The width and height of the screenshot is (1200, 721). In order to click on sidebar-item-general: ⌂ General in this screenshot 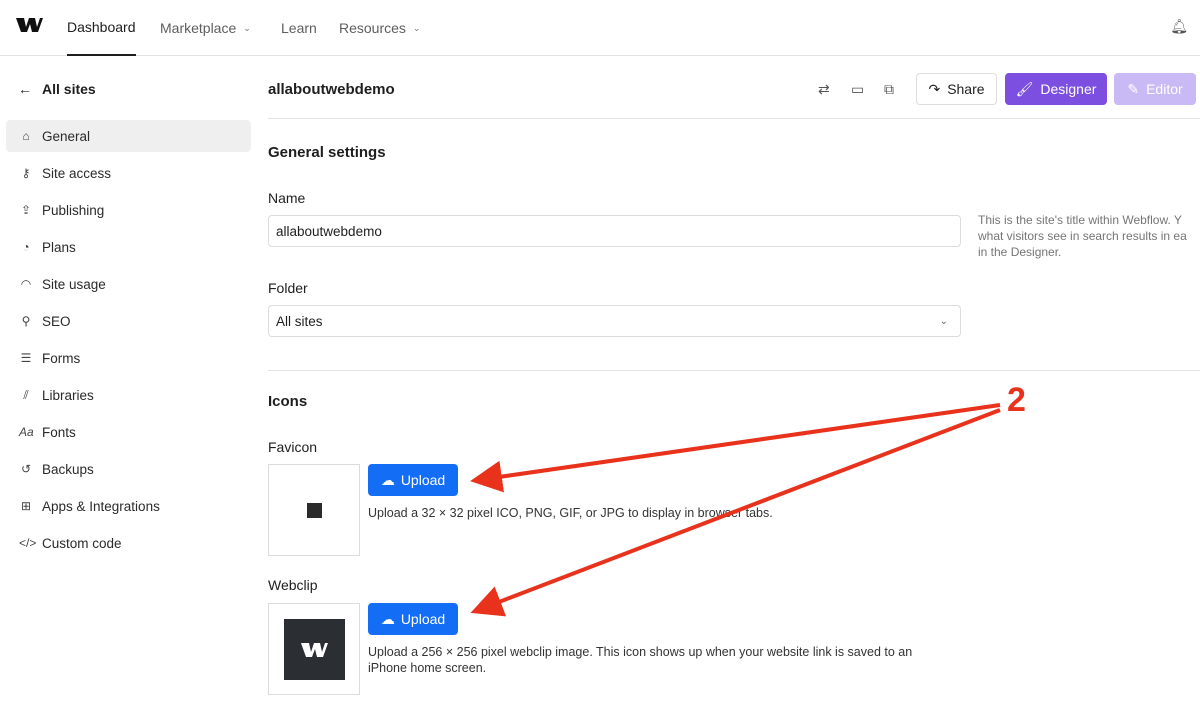, I will do `click(128, 136)`.